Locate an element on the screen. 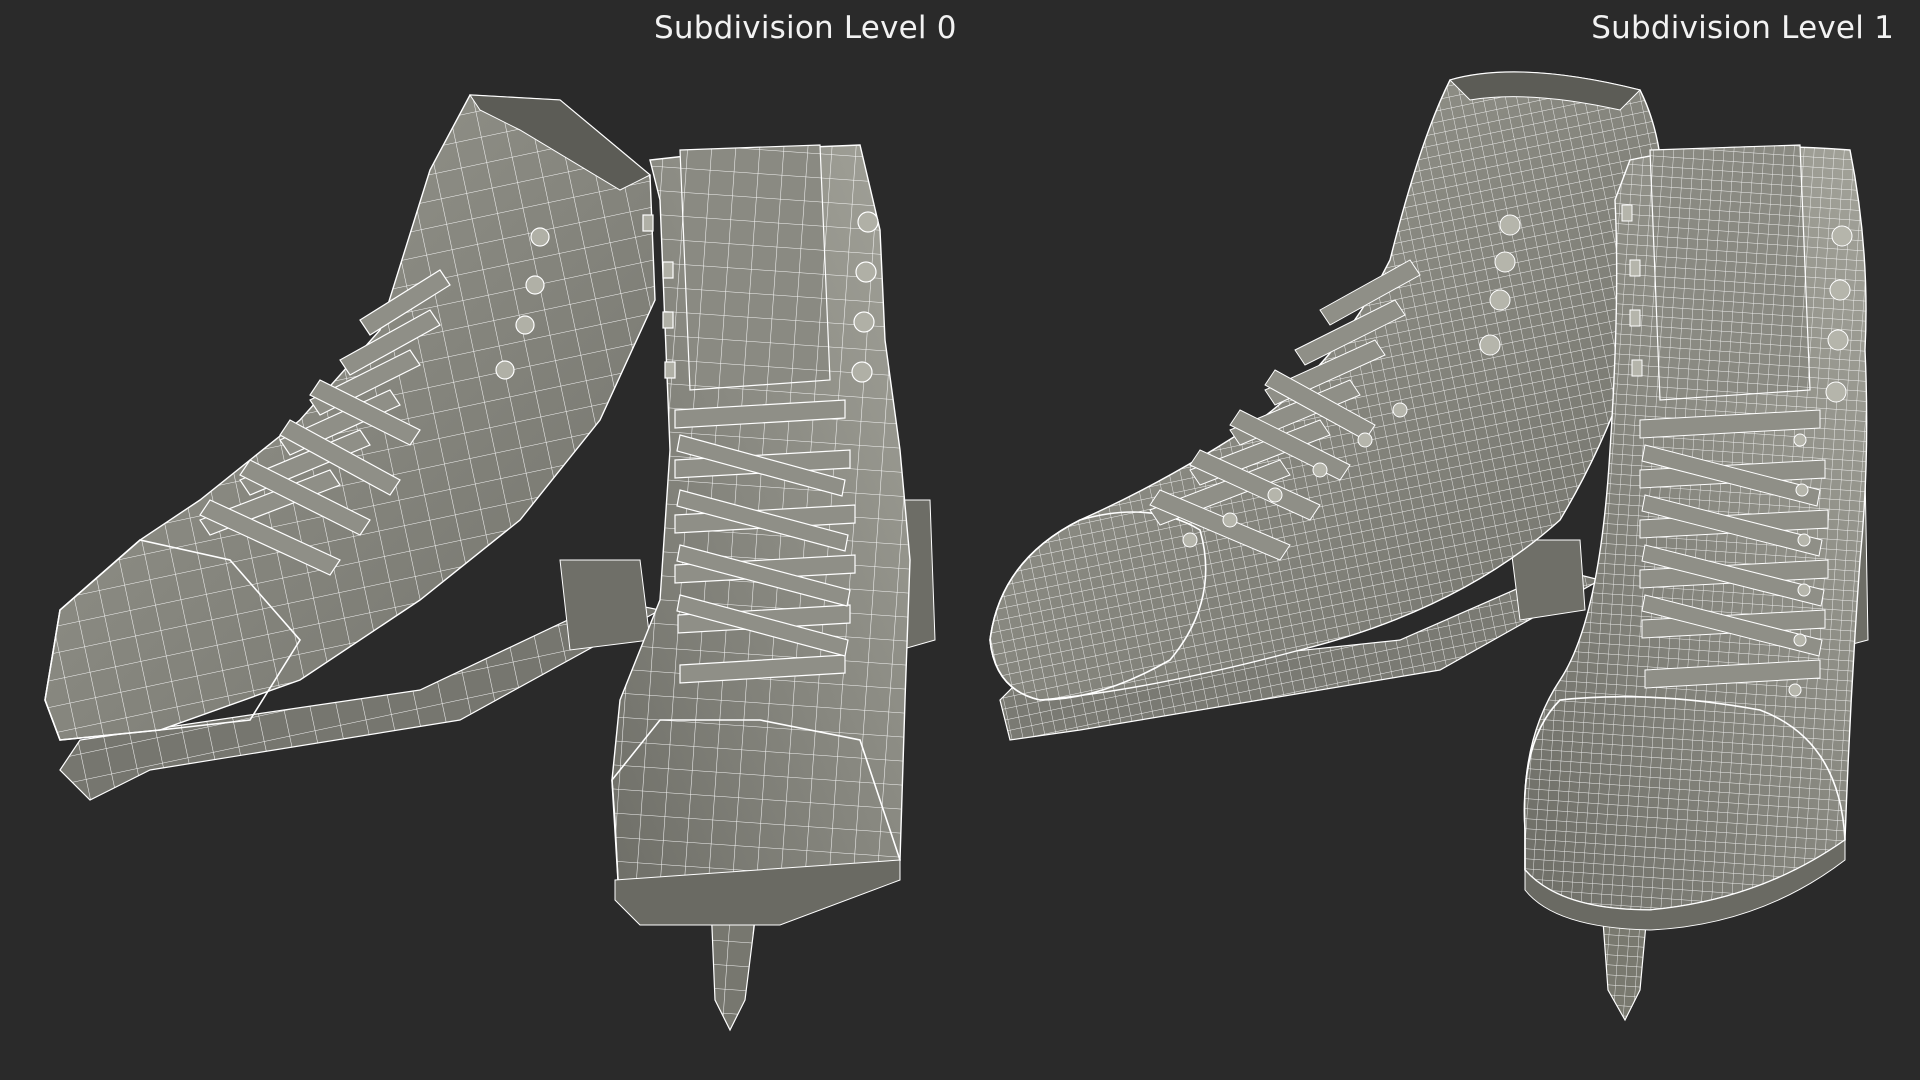  view-label-subdivision-0: Subdivision Level 0 is located at coordinates (805, 28).